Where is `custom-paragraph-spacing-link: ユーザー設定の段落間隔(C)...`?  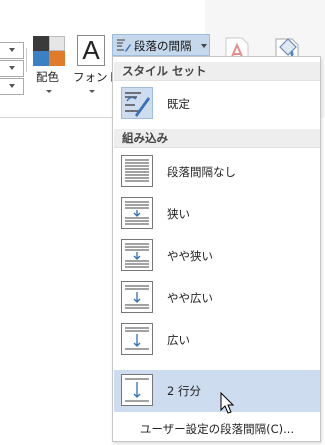
custom-paragraph-spacing-link: ユーザー設定の段落間隔(C)... is located at coordinates (217, 429).